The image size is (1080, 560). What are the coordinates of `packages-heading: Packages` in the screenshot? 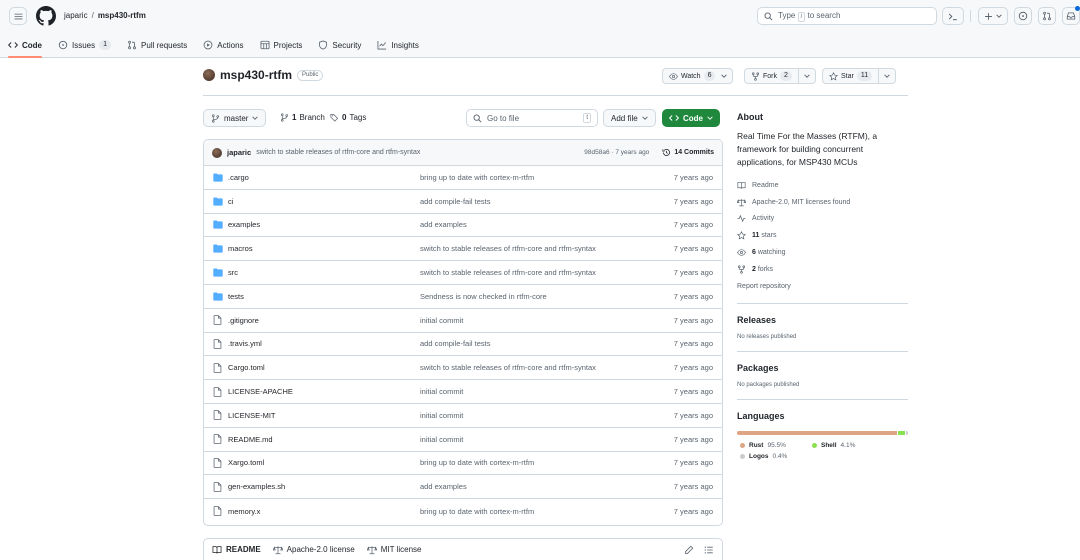 It's located at (822, 368).